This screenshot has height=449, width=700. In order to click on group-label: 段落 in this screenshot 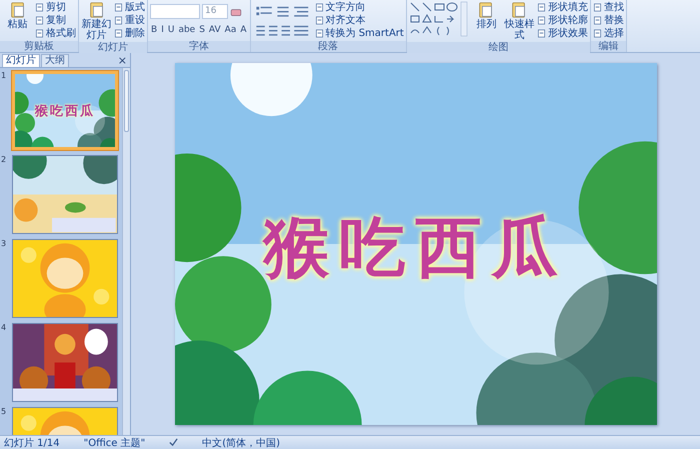, I will do `click(328, 46)`.